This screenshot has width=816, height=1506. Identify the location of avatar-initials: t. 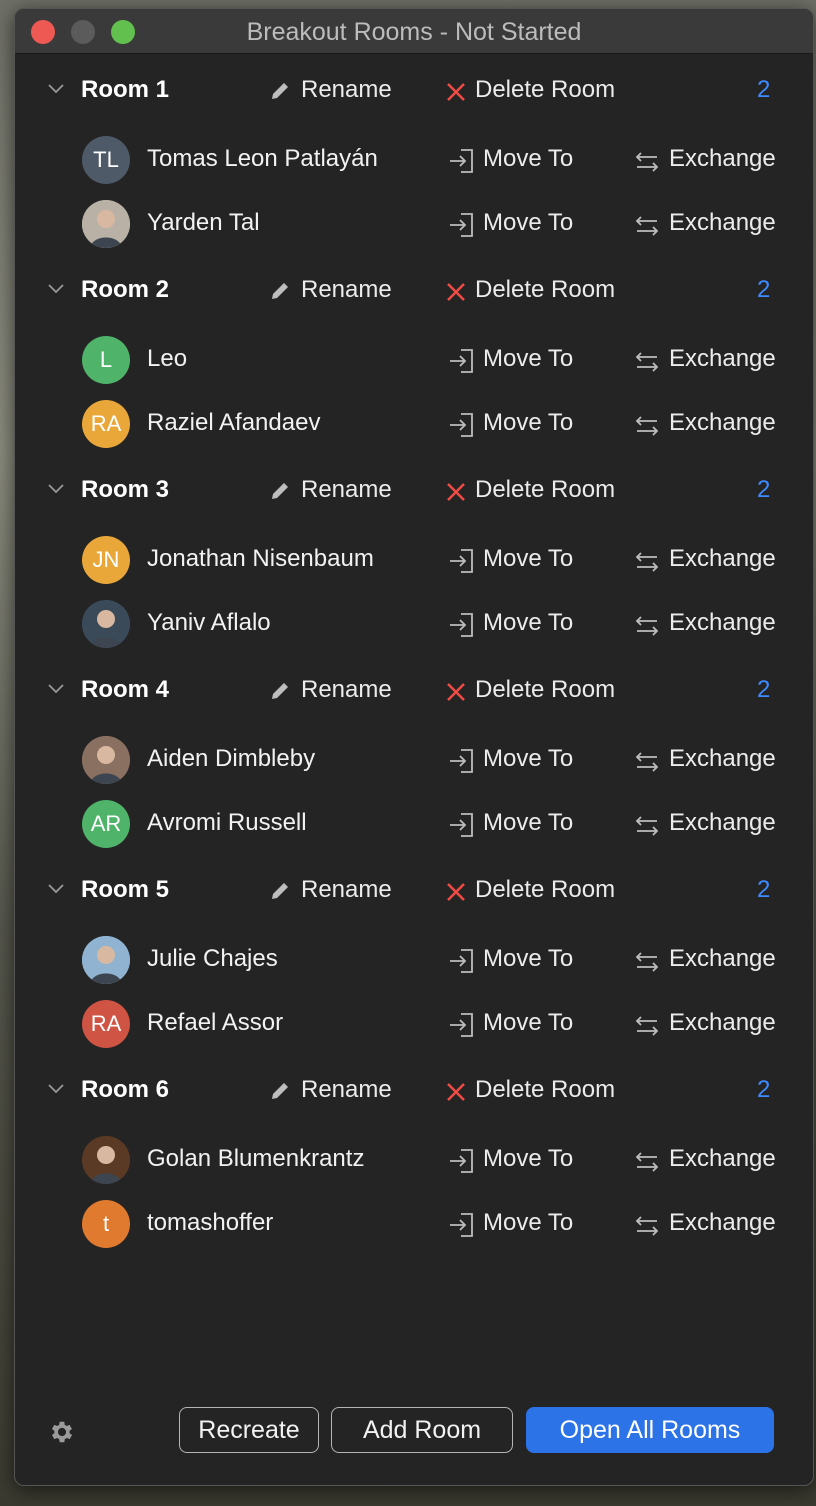
(106, 1223).